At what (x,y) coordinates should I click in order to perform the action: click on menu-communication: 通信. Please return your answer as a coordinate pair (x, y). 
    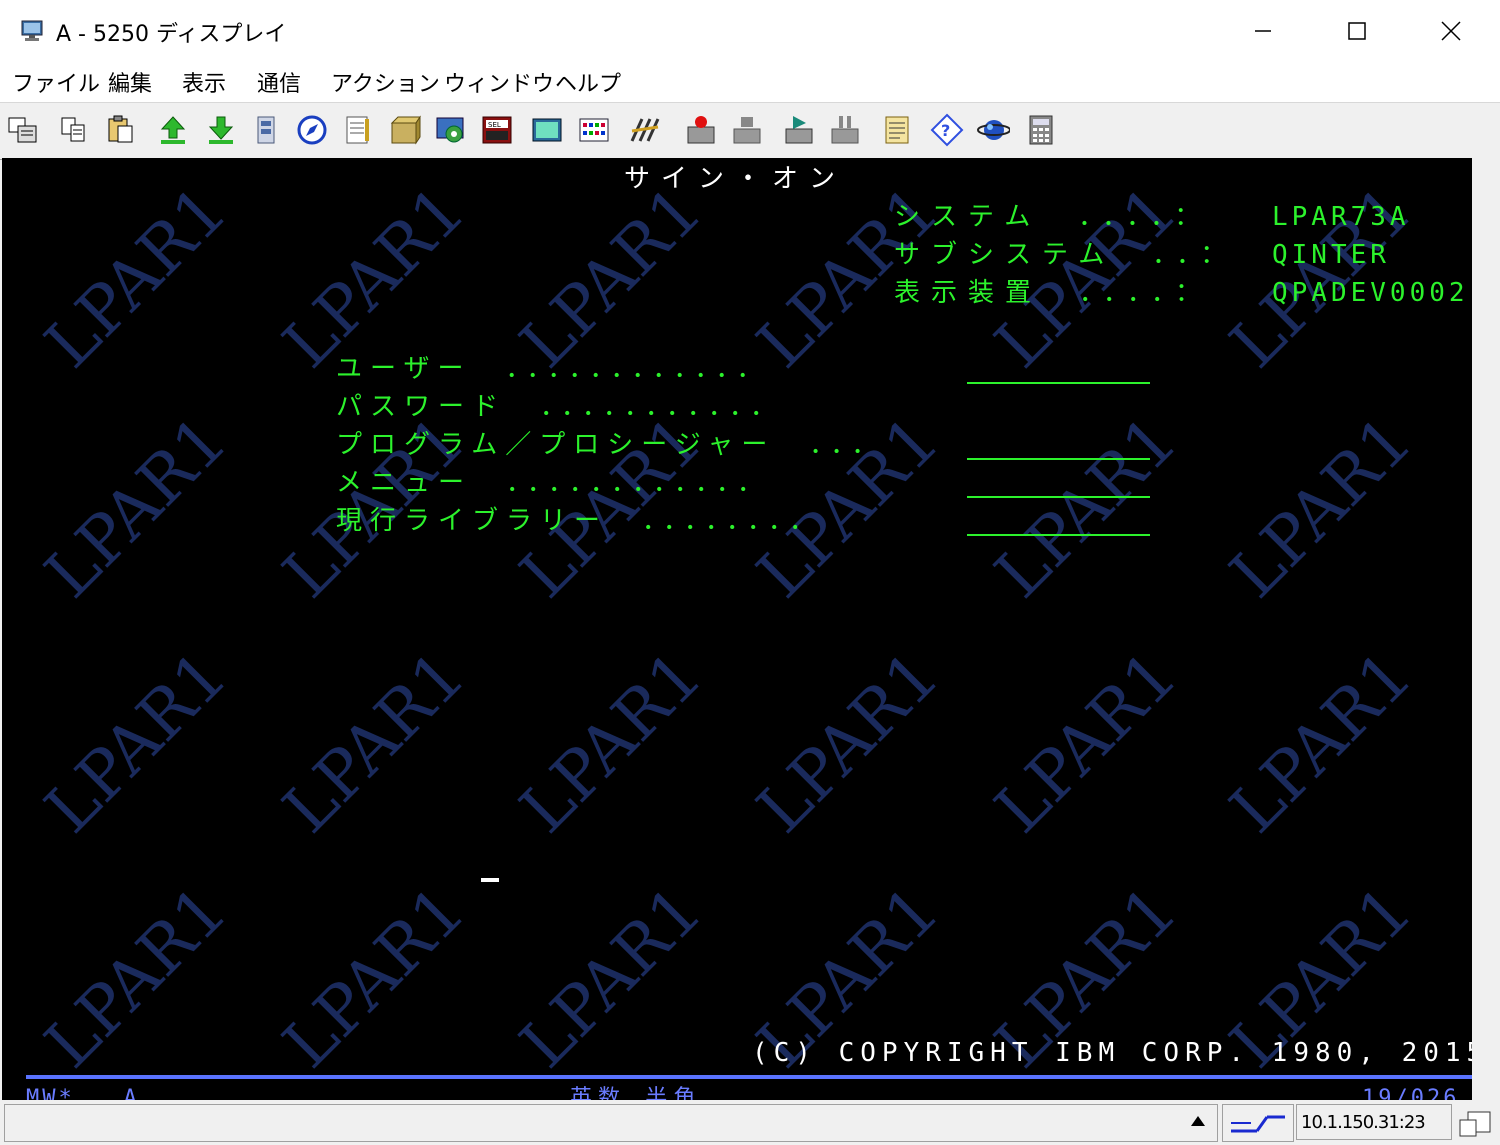
    Looking at the image, I should click on (279, 82).